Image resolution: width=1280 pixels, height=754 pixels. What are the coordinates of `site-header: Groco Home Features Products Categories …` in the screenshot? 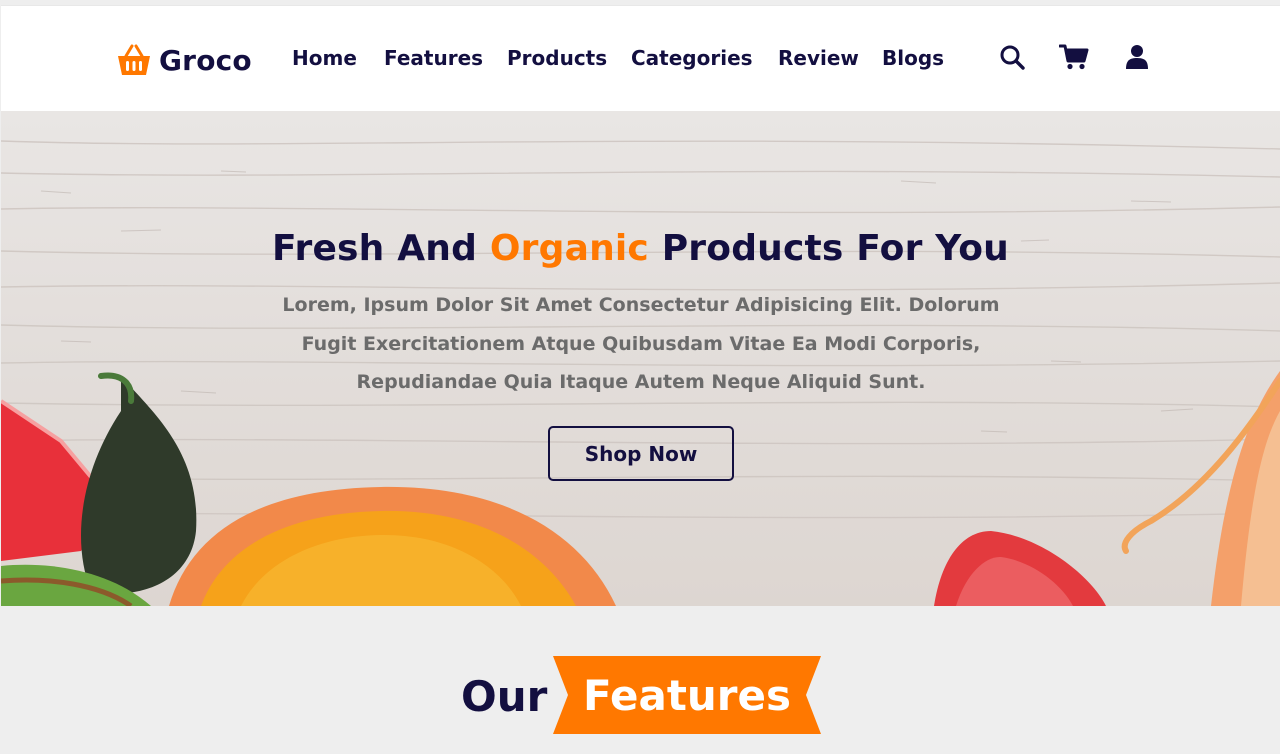 It's located at (640, 58).